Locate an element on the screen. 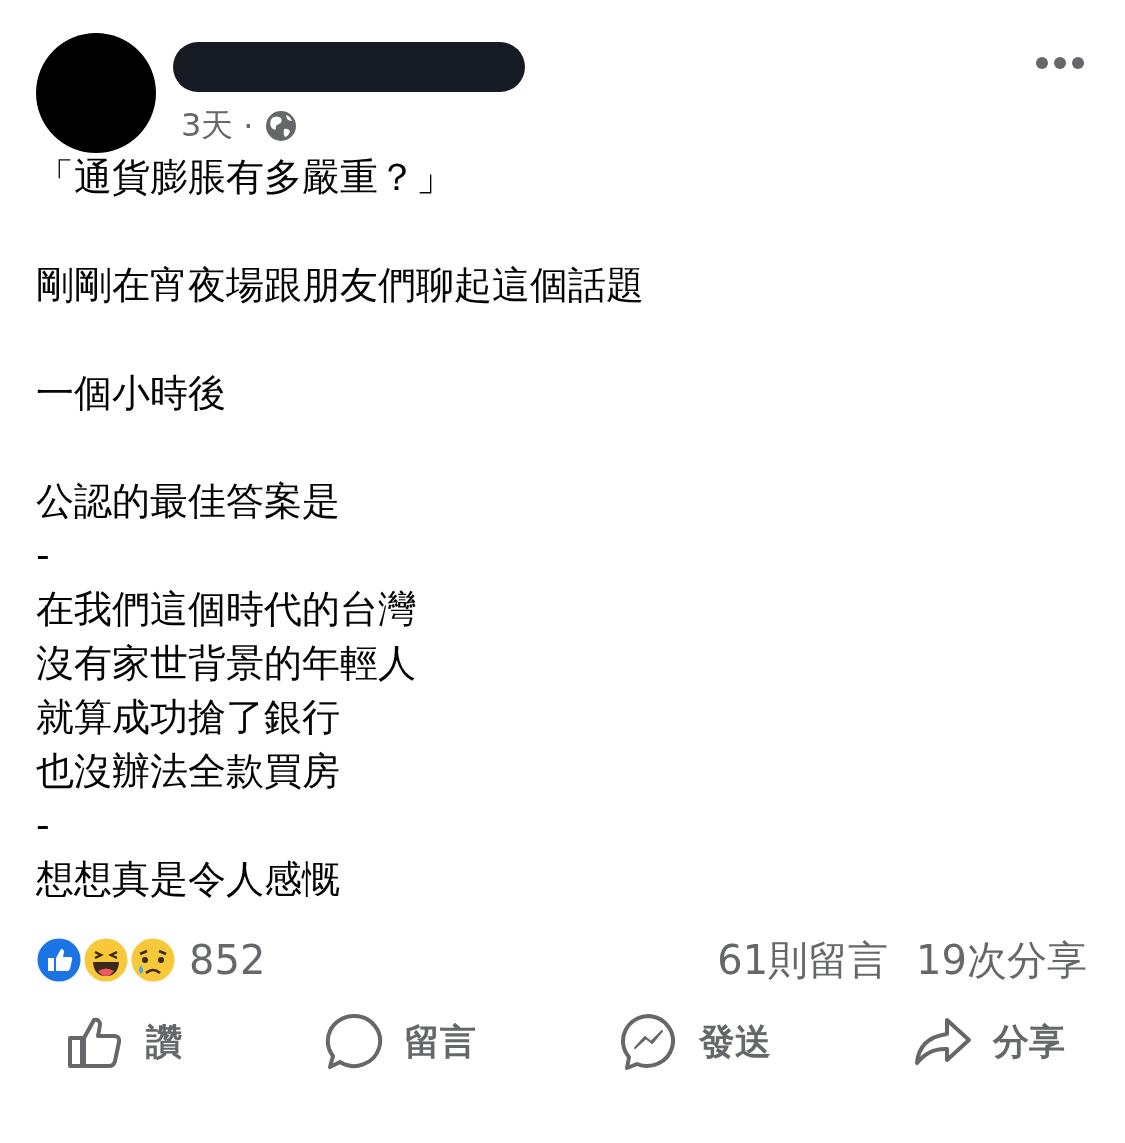 This screenshot has height=1143, width=1125. post-text-line: 「通貨膨脹有多嚴重？」 is located at coordinates (245, 177).